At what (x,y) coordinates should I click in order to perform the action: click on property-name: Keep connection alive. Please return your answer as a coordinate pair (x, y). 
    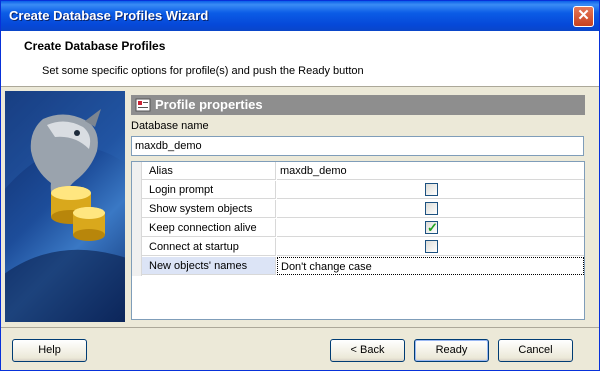
    Looking at the image, I should click on (209, 228).